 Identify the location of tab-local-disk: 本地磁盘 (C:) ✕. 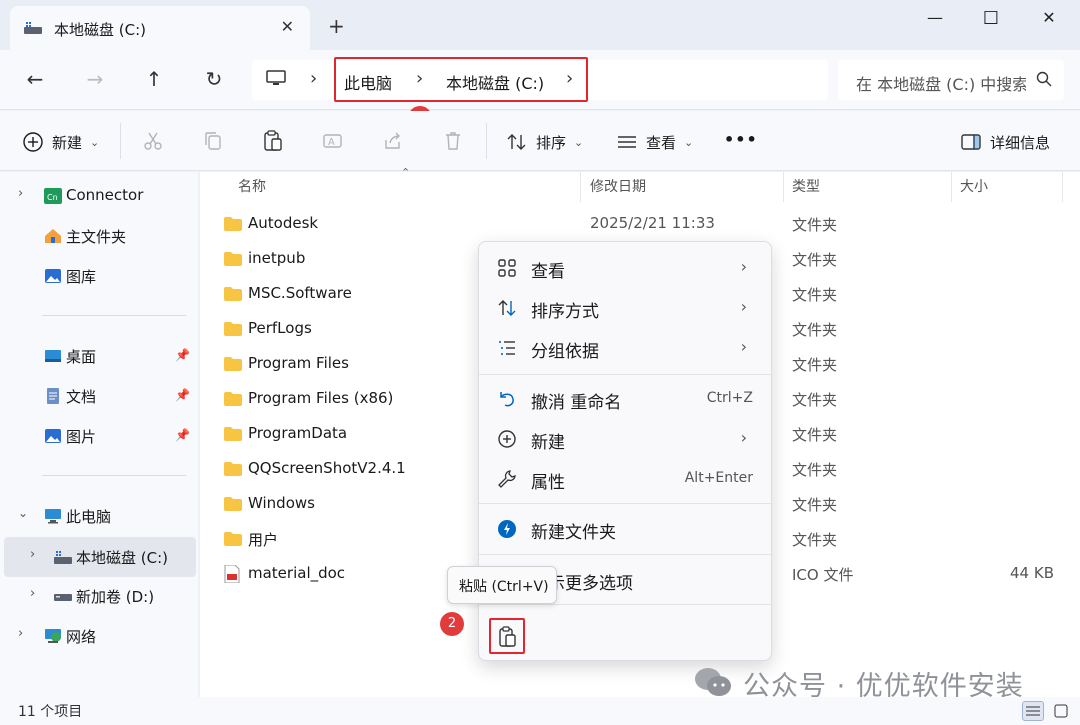
(160, 28).